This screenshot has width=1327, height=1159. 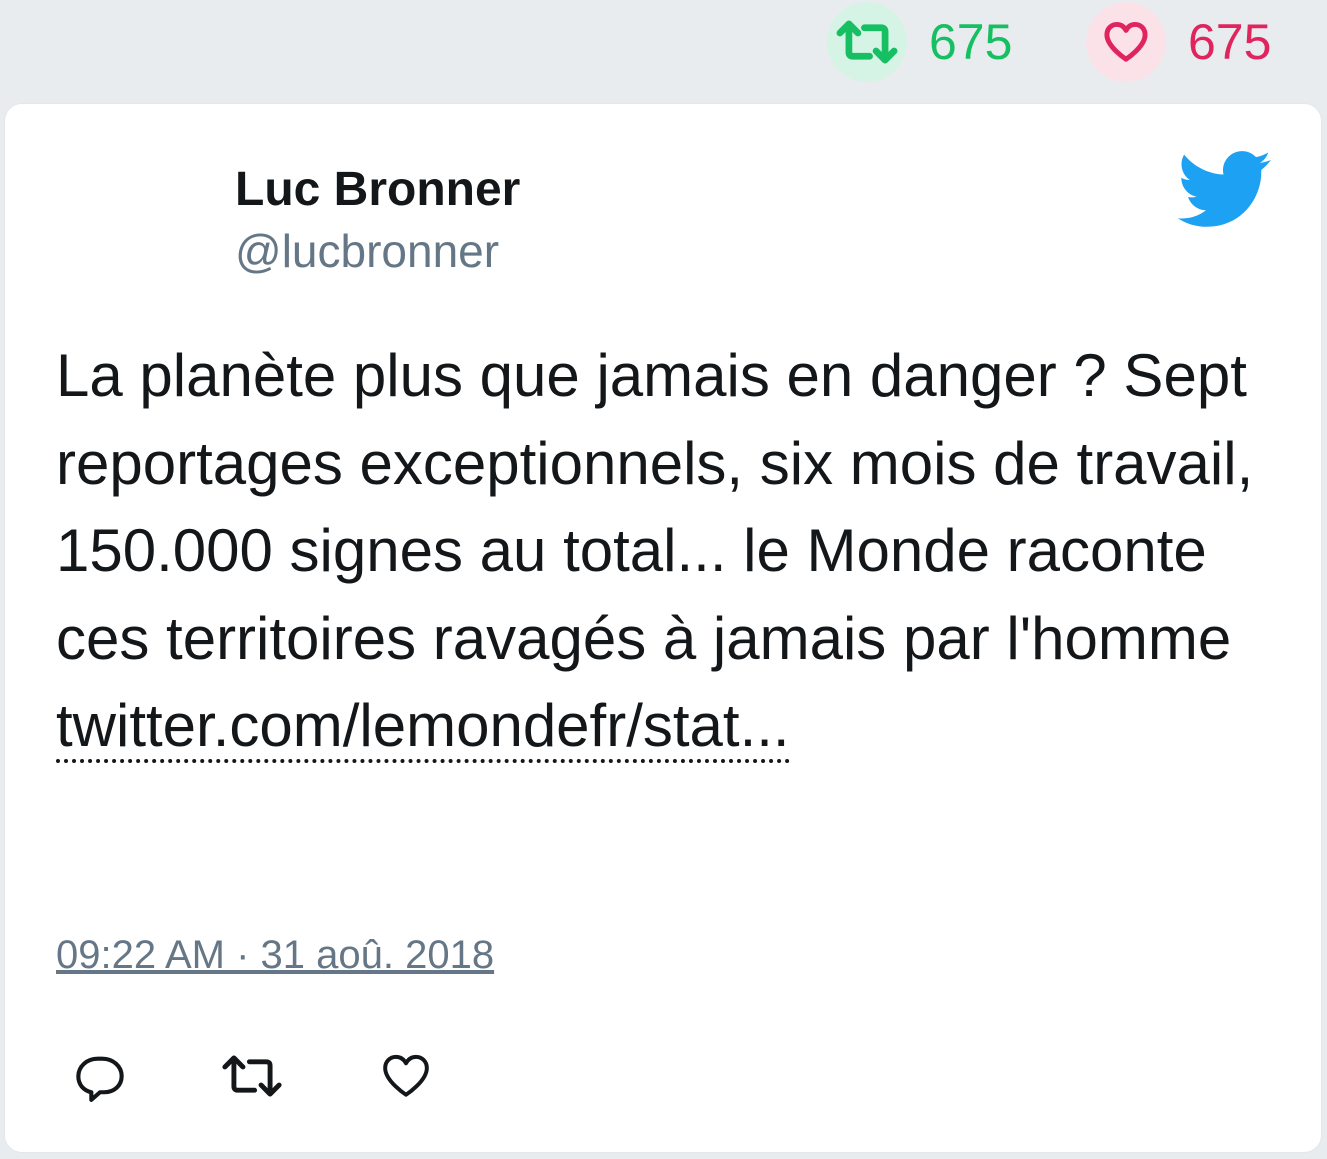 I want to click on author-handle: @lucbronner, so click(x=367, y=251).